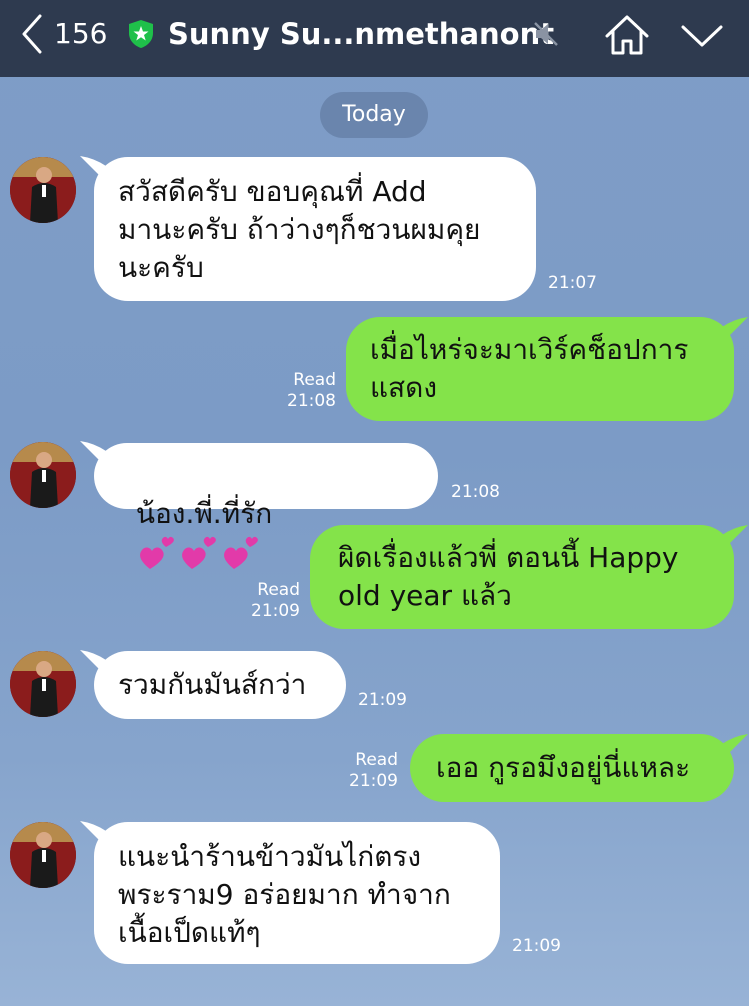  Describe the element at coordinates (572, 768) in the screenshot. I see `message-bubble-outgoing: เออ กูรอมึงอยู่นี่แหละ` at that location.